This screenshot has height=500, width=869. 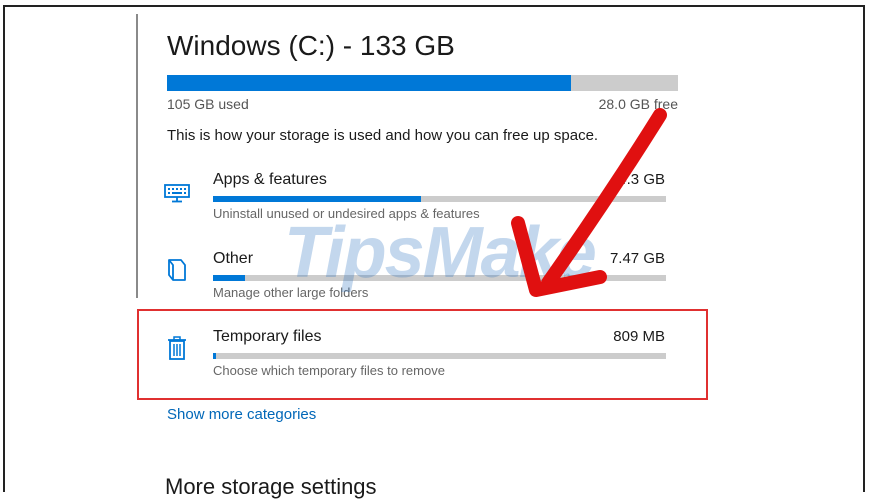 What do you see at coordinates (241, 414) in the screenshot?
I see `show-more-categories-link: Show more categories` at bounding box center [241, 414].